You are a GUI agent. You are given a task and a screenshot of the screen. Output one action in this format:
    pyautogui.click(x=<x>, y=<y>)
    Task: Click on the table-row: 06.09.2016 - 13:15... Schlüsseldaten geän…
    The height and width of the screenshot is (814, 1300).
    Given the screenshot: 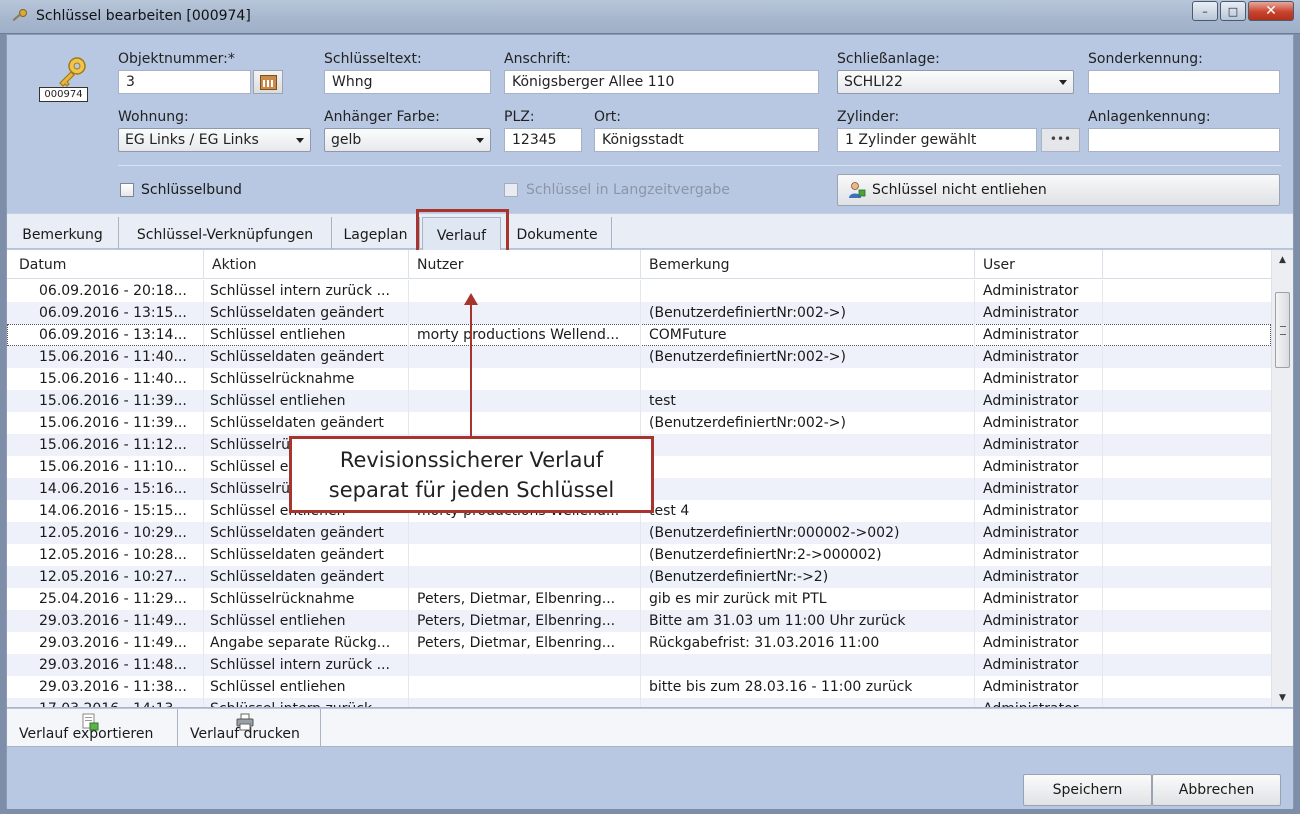 What is the action you would take?
    pyautogui.click(x=639, y=313)
    